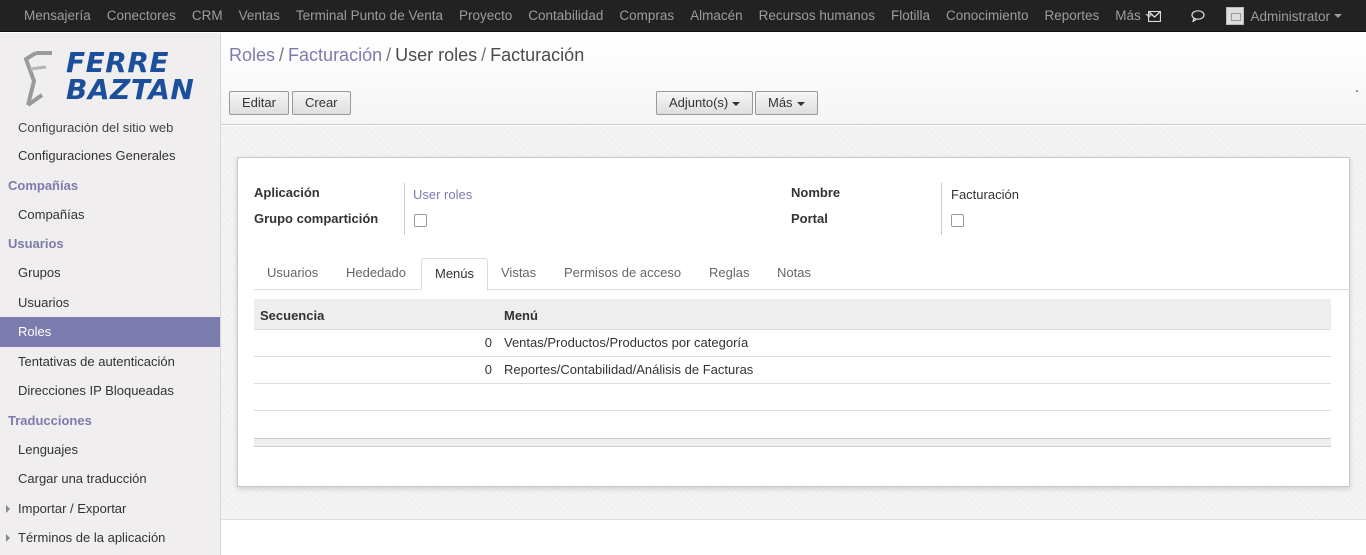  I want to click on sidebar-item-roles: Roles, so click(110, 332).